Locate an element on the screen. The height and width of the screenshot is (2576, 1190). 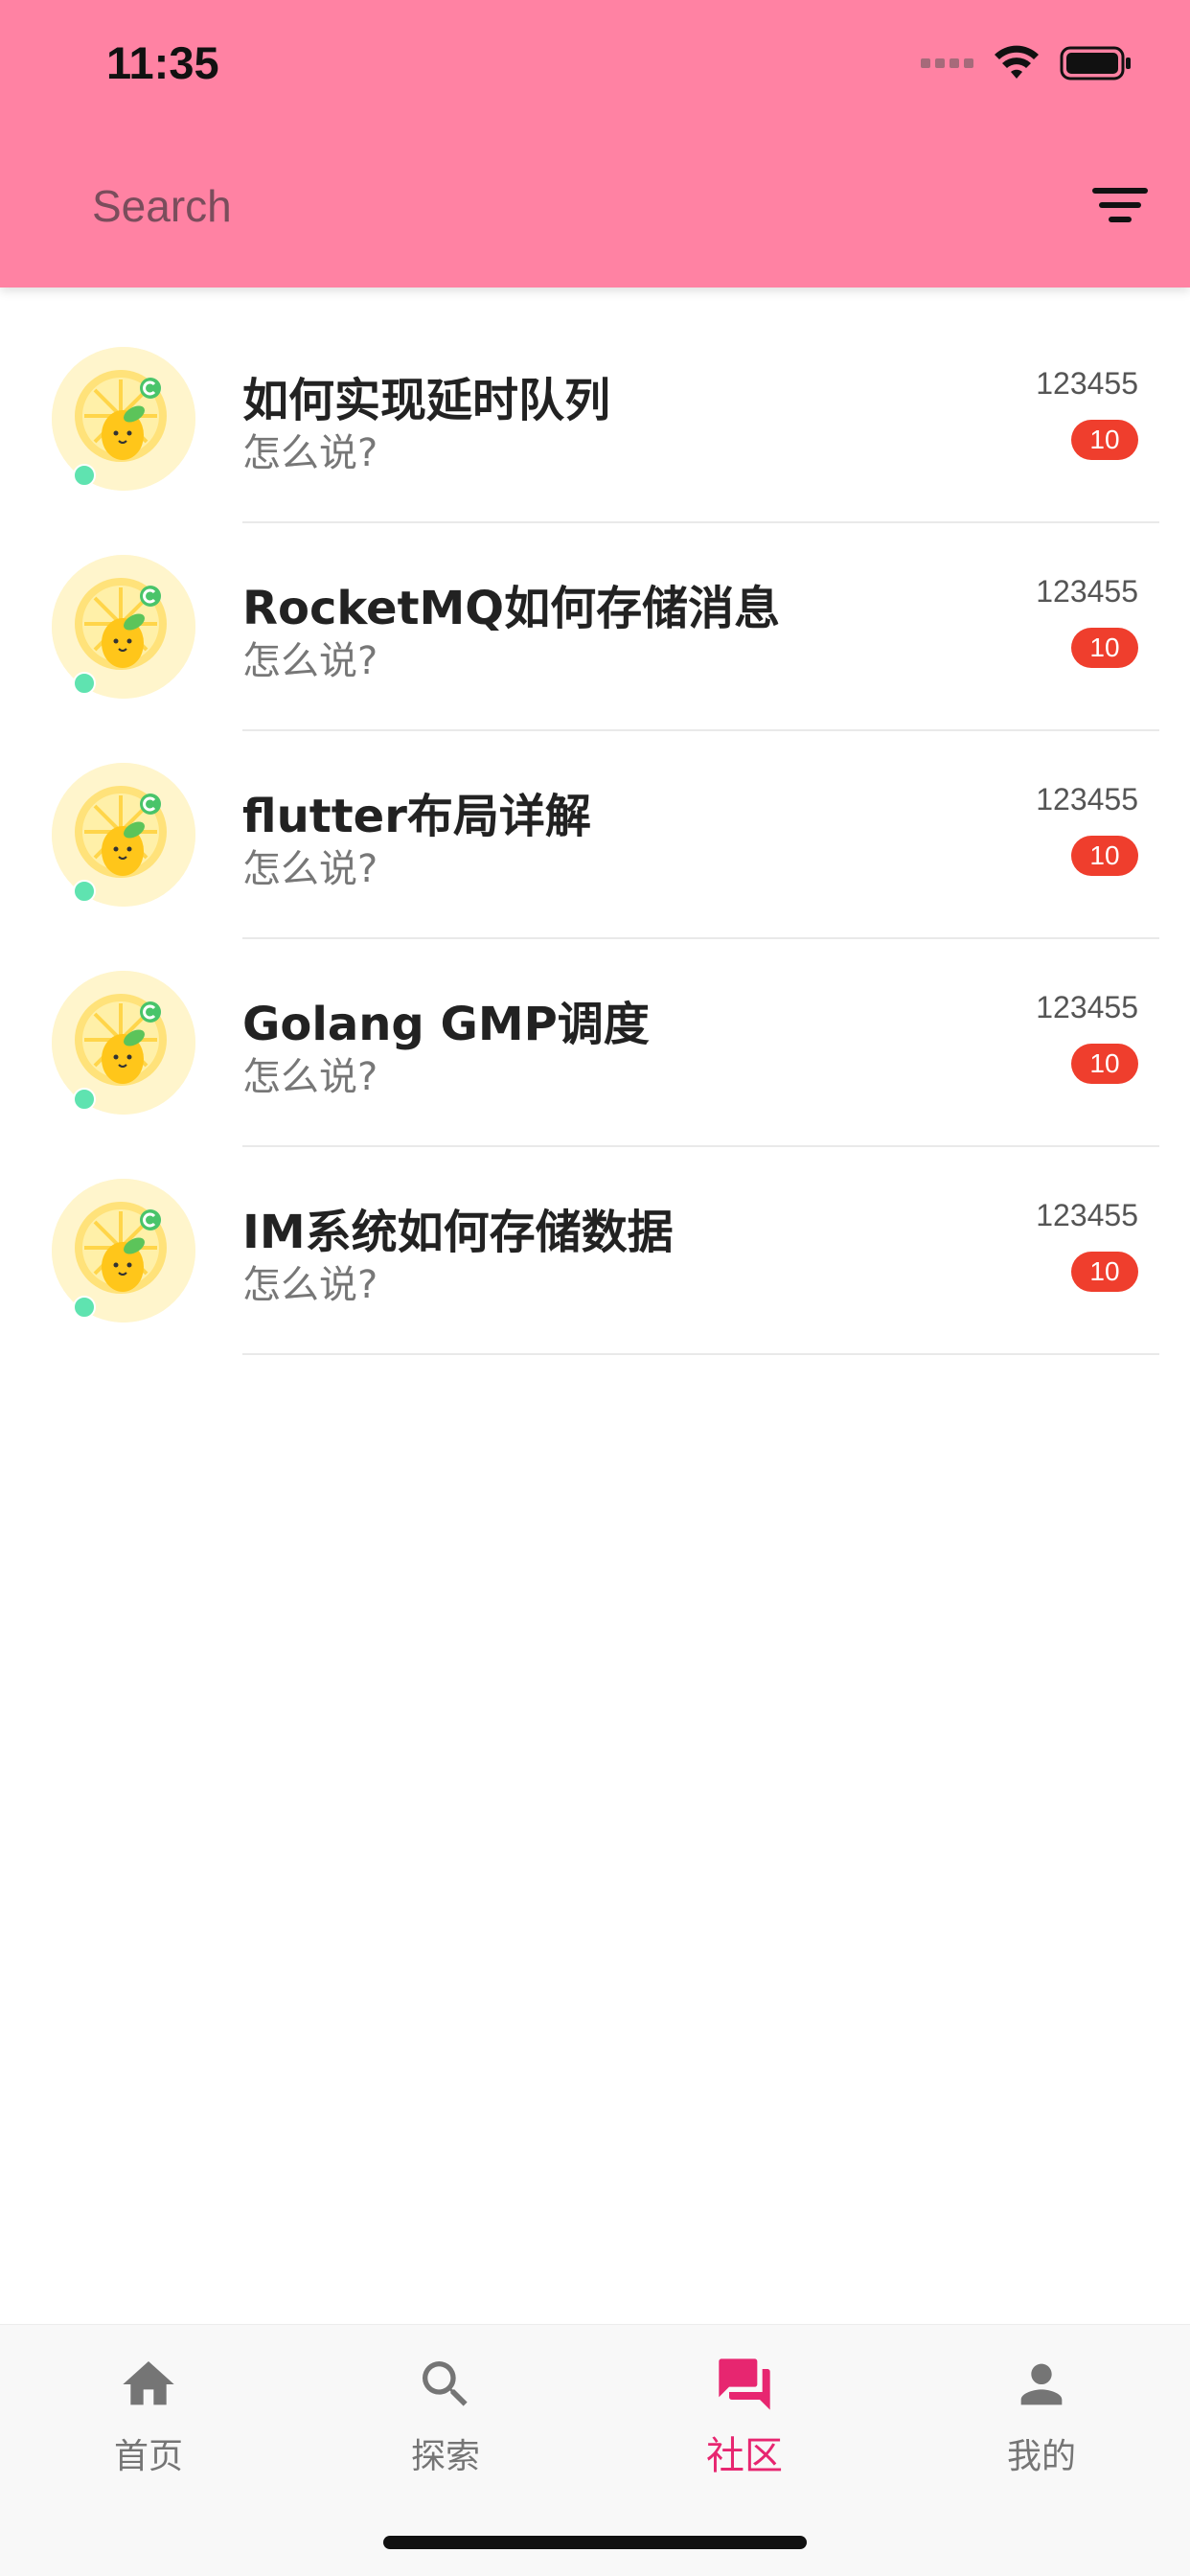
person-icon is located at coordinates (1041, 2384).